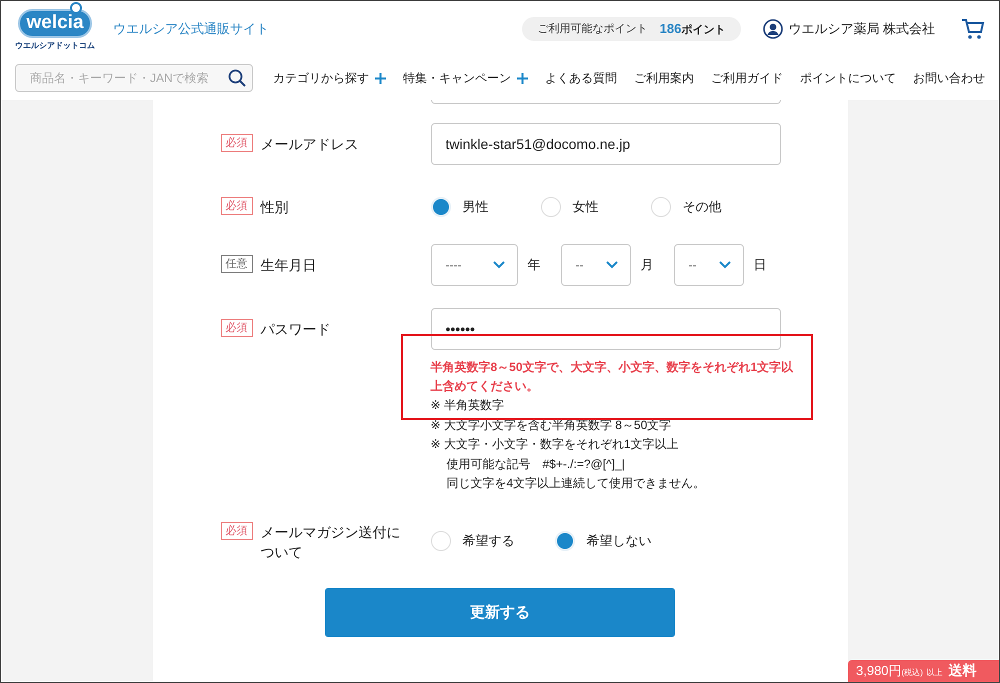 The image size is (1000, 683). Describe the element at coordinates (459, 207) in the screenshot. I see `radio-option: 男性` at that location.